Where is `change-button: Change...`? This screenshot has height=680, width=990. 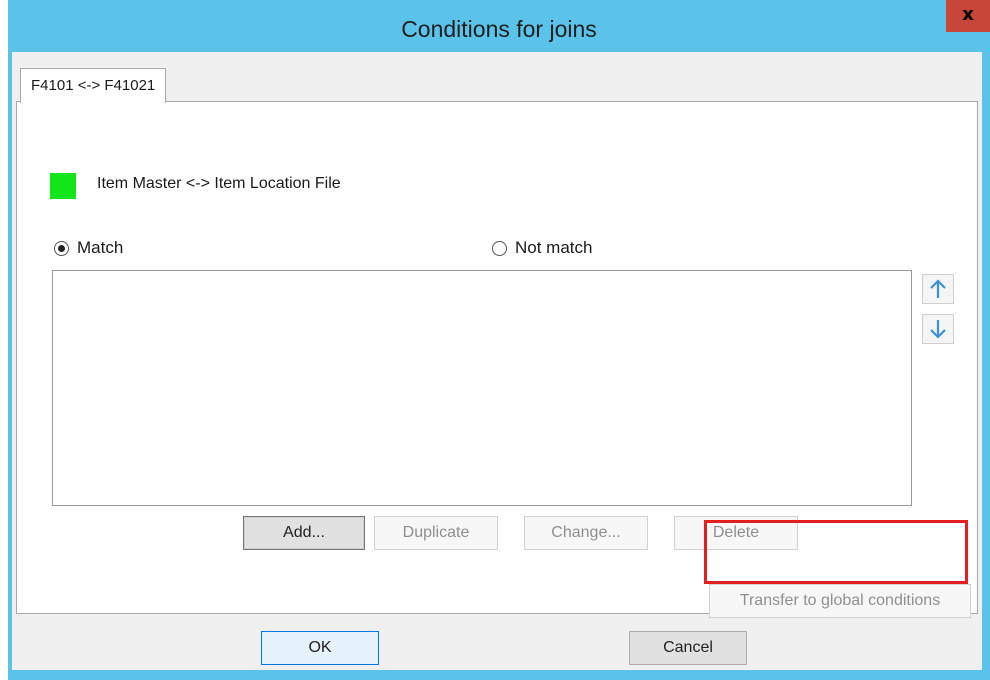 change-button: Change... is located at coordinates (586, 533).